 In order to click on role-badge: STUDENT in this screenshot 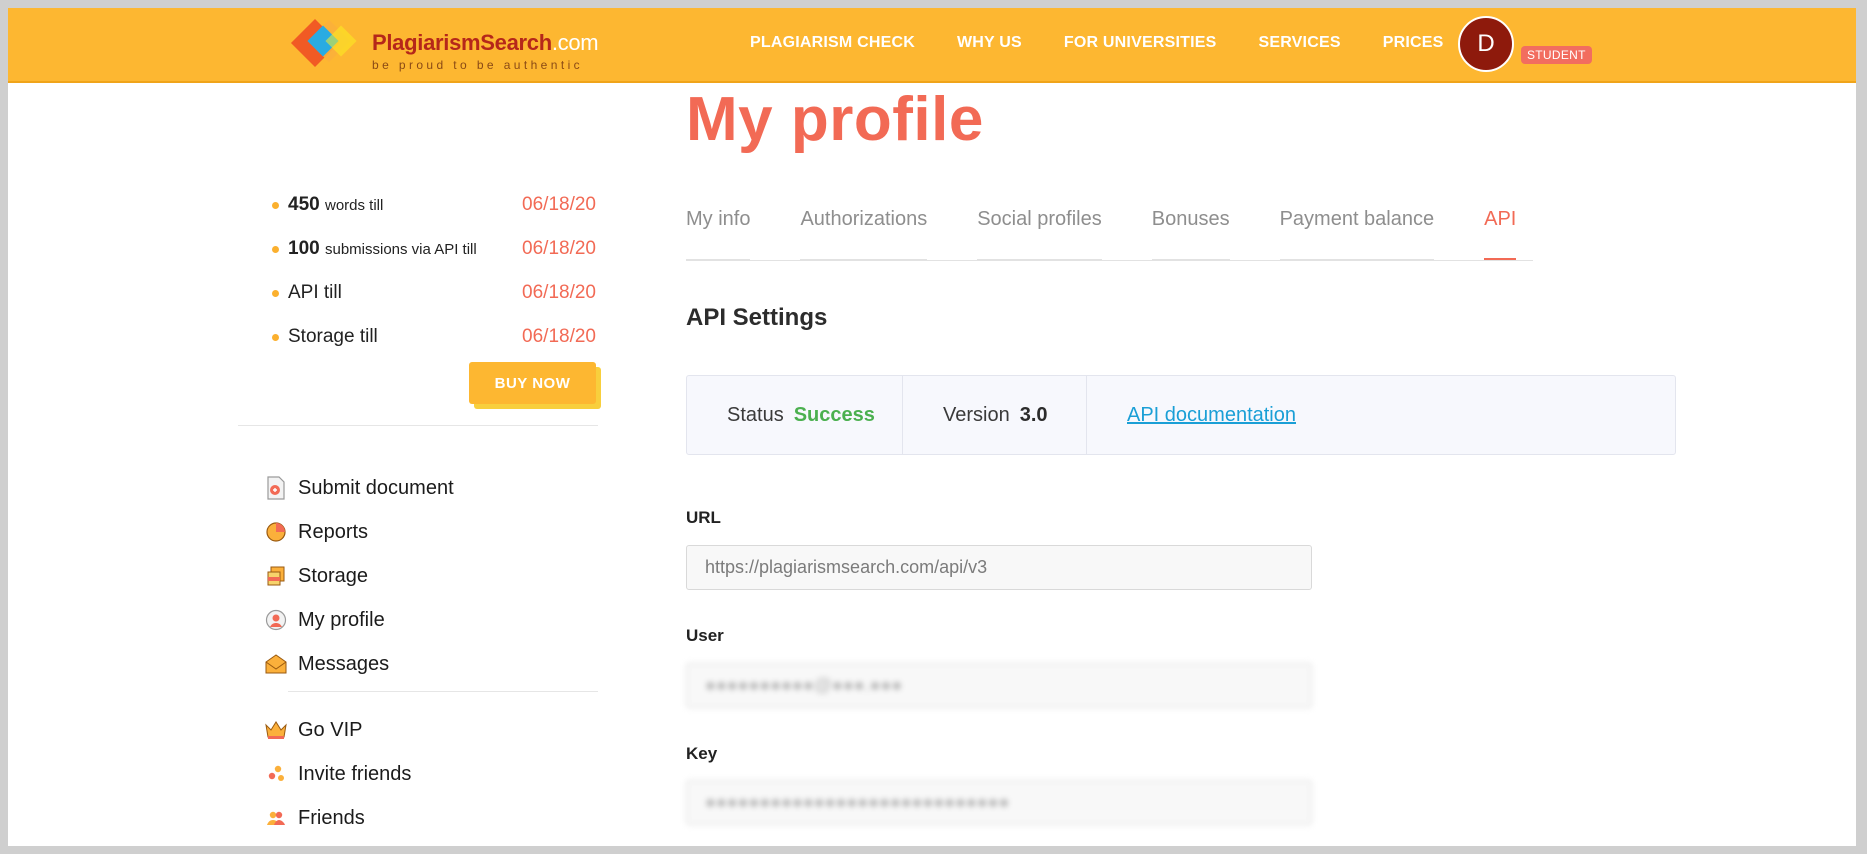, I will do `click(1556, 55)`.